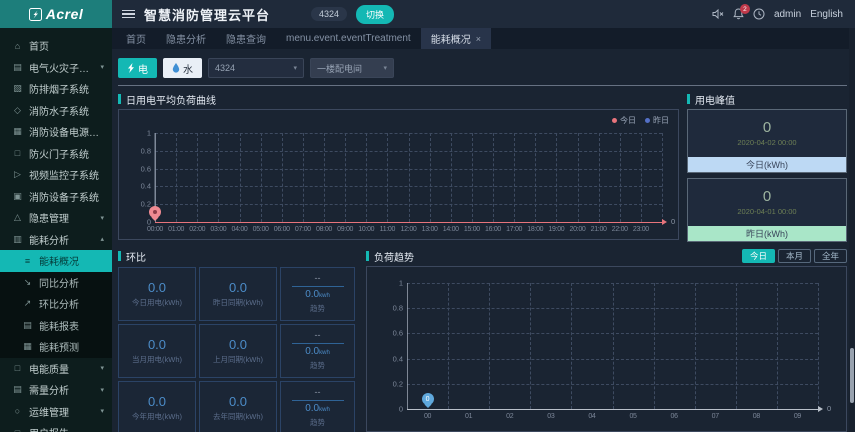 This screenshot has height=432, width=855. I want to click on chevron-down-icon: ▾, so click(385, 68).